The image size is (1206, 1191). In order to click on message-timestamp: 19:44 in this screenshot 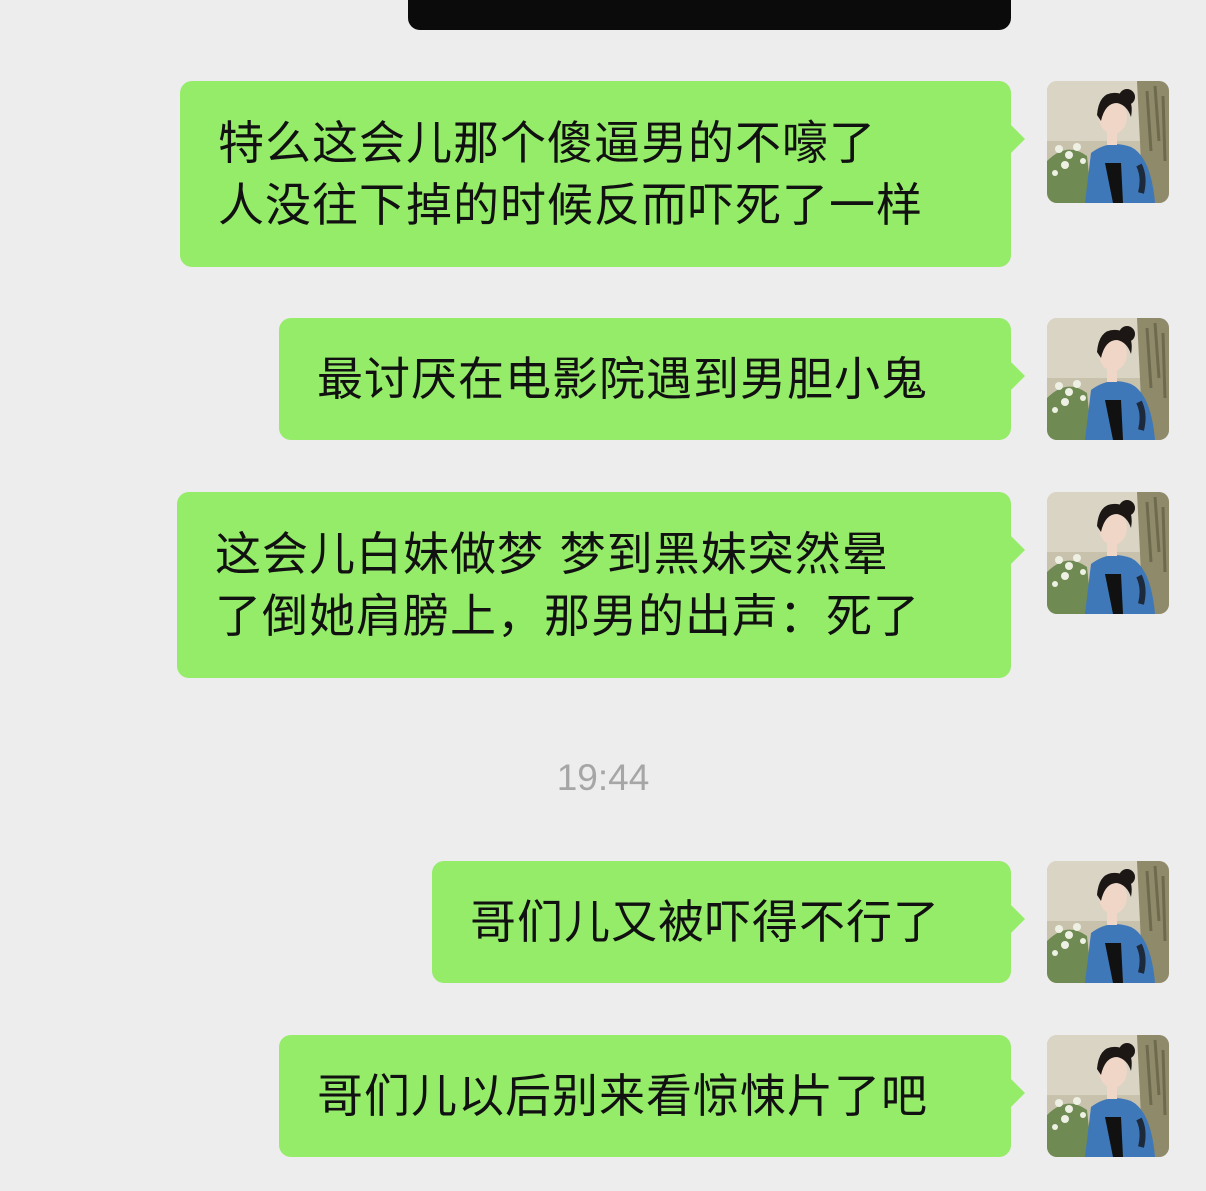, I will do `click(603, 777)`.